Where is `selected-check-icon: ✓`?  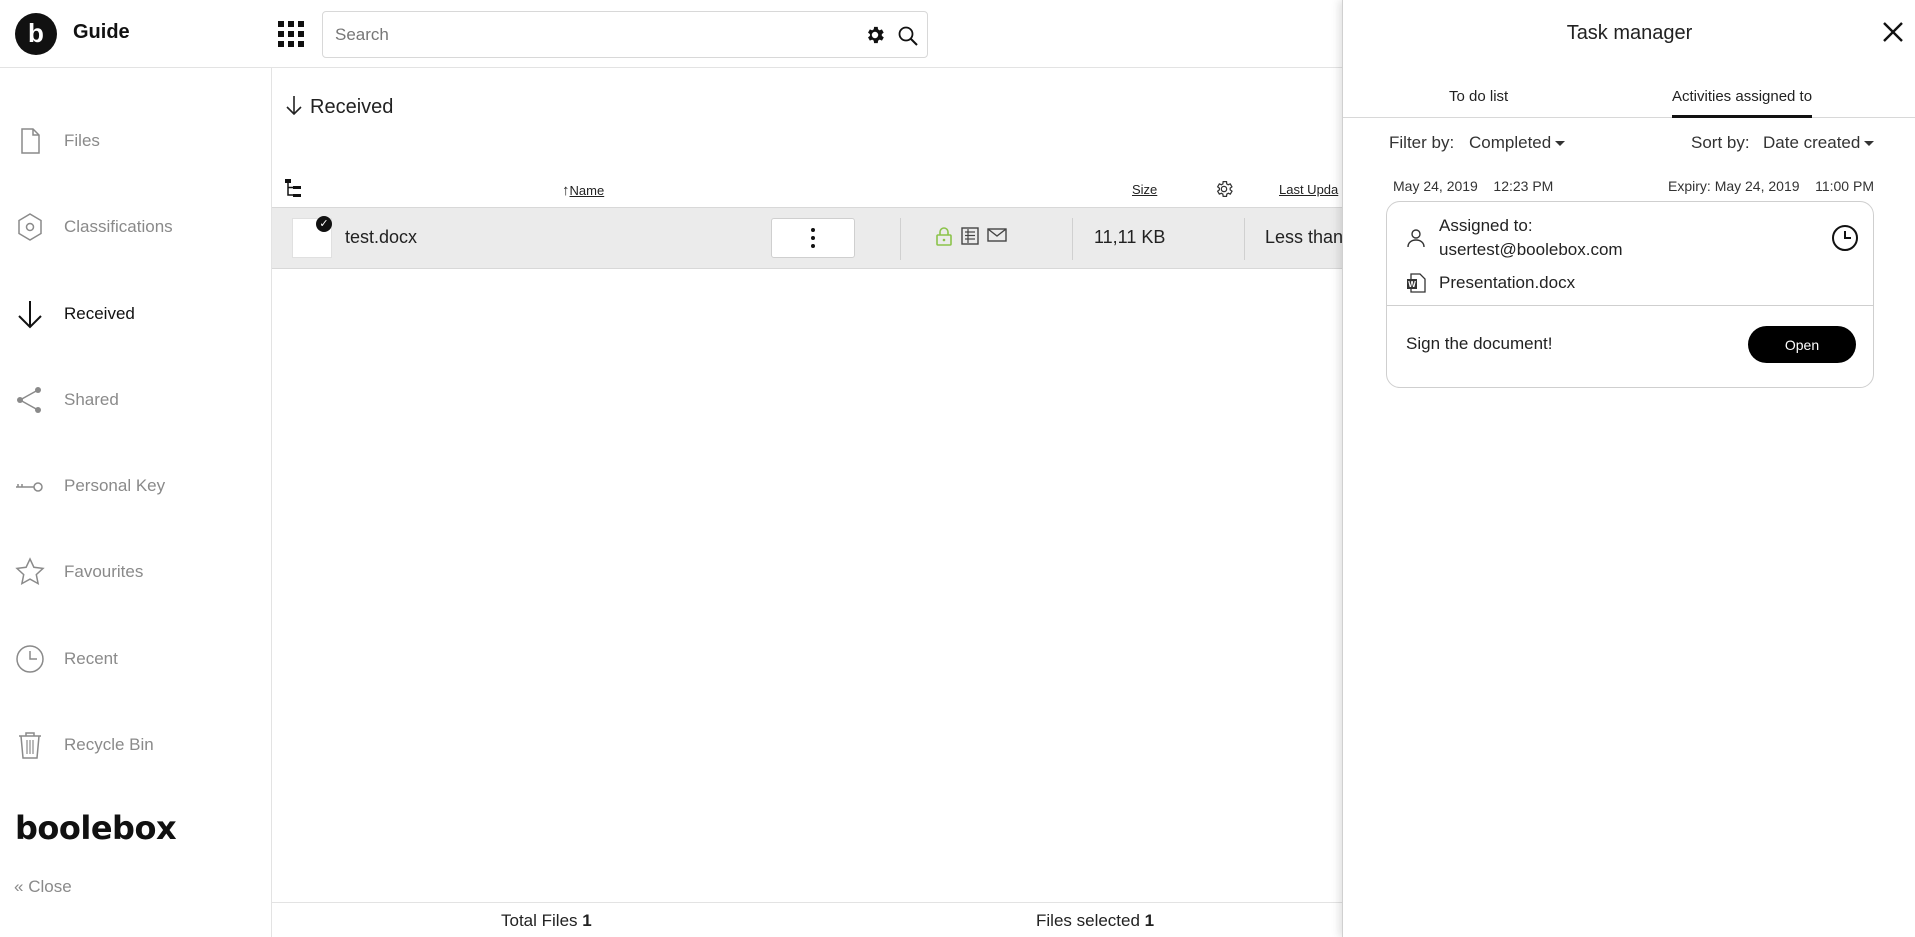 selected-check-icon: ✓ is located at coordinates (324, 224).